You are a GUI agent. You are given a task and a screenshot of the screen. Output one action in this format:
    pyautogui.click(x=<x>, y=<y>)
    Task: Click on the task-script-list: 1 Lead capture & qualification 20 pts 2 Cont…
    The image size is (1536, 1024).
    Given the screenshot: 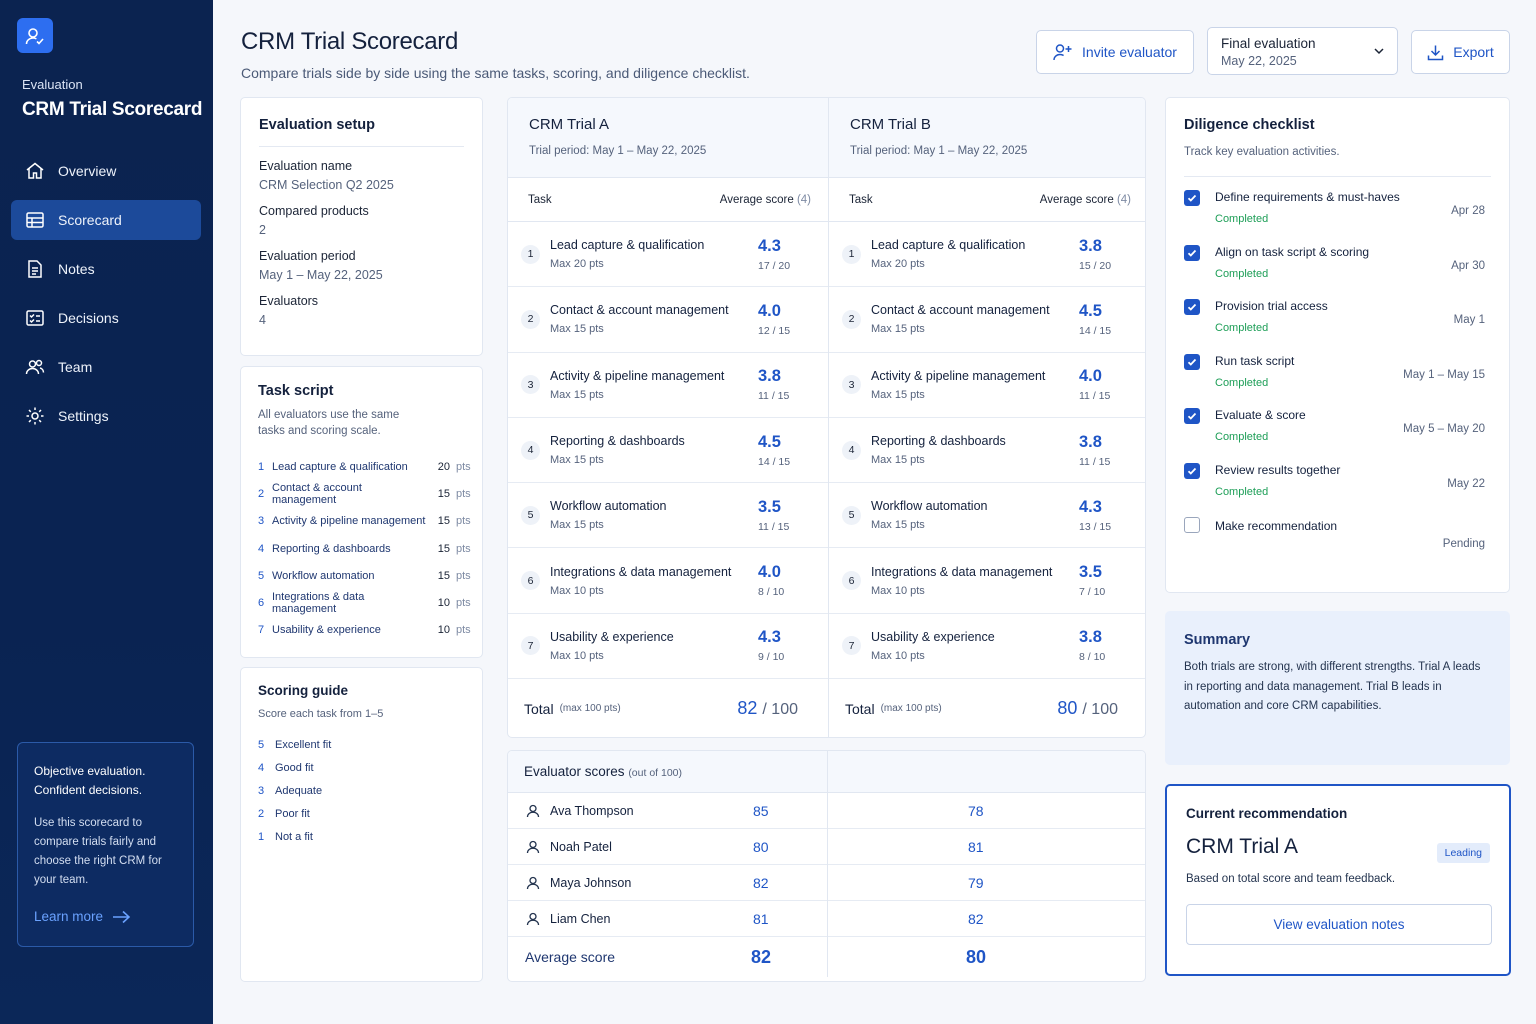 What is the action you would take?
    pyautogui.click(x=366, y=548)
    